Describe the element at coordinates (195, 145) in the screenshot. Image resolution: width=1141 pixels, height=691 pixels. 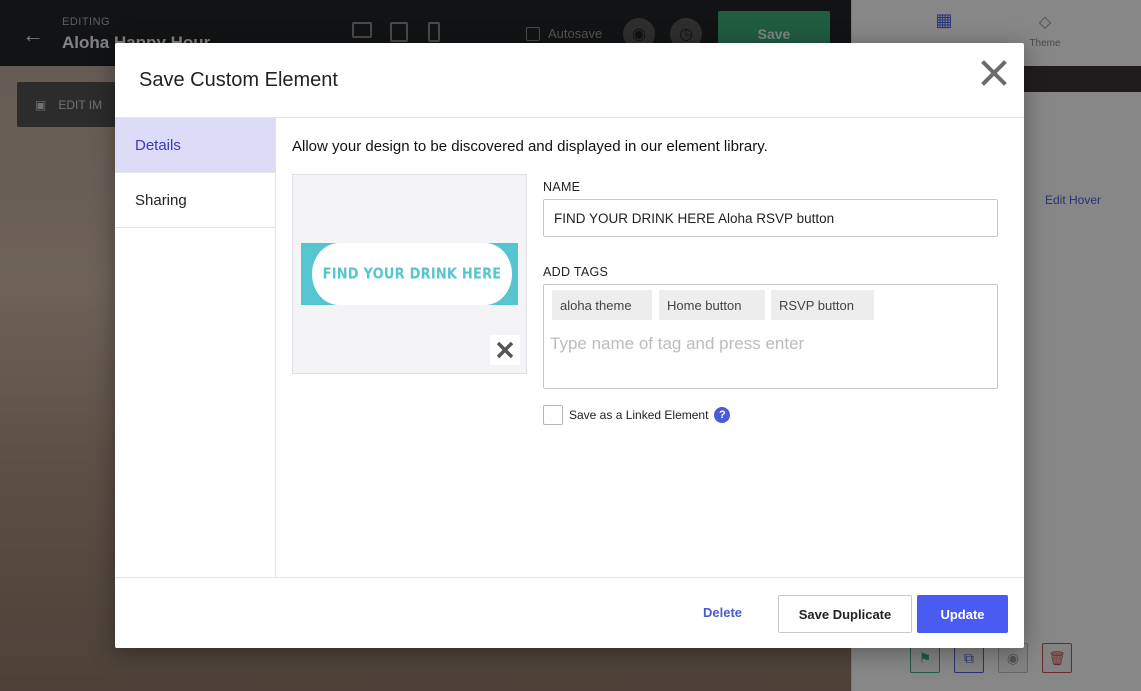
I see `tab-details: Details` at that location.